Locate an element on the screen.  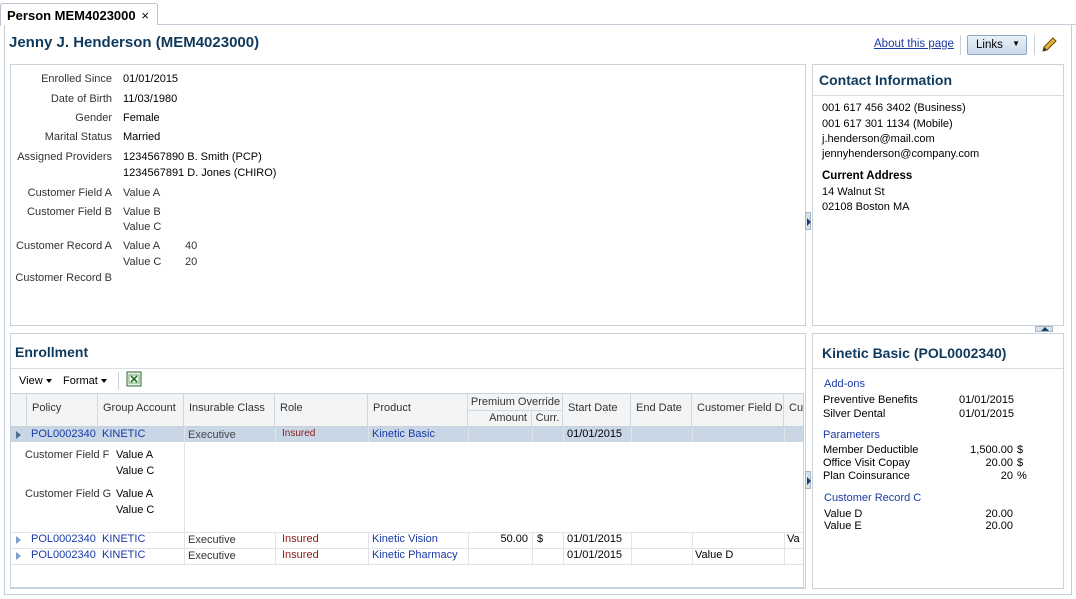
selector-header is located at coordinates (19, 410).